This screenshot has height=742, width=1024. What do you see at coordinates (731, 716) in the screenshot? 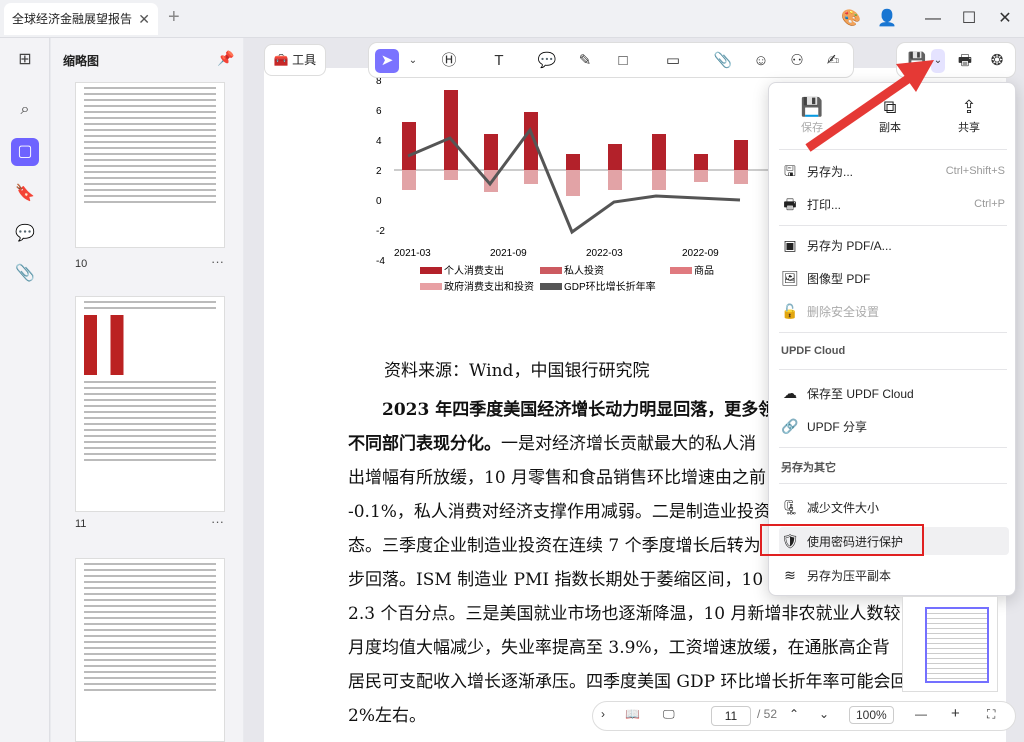
I see `page-number-input: 11` at bounding box center [731, 716].